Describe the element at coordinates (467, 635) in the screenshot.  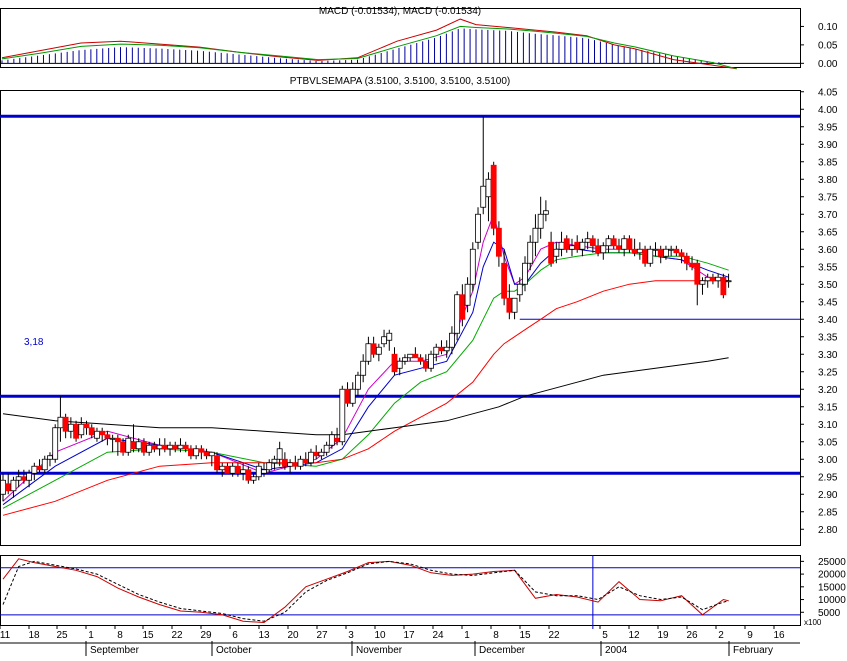
I see `day-label: 1` at that location.